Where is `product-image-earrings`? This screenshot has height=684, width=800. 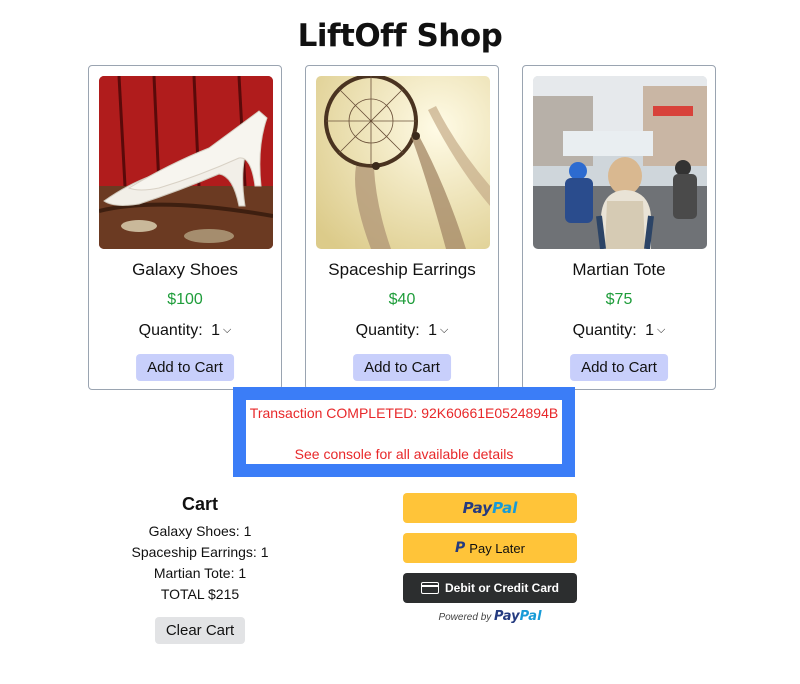
product-image-earrings is located at coordinates (403, 162).